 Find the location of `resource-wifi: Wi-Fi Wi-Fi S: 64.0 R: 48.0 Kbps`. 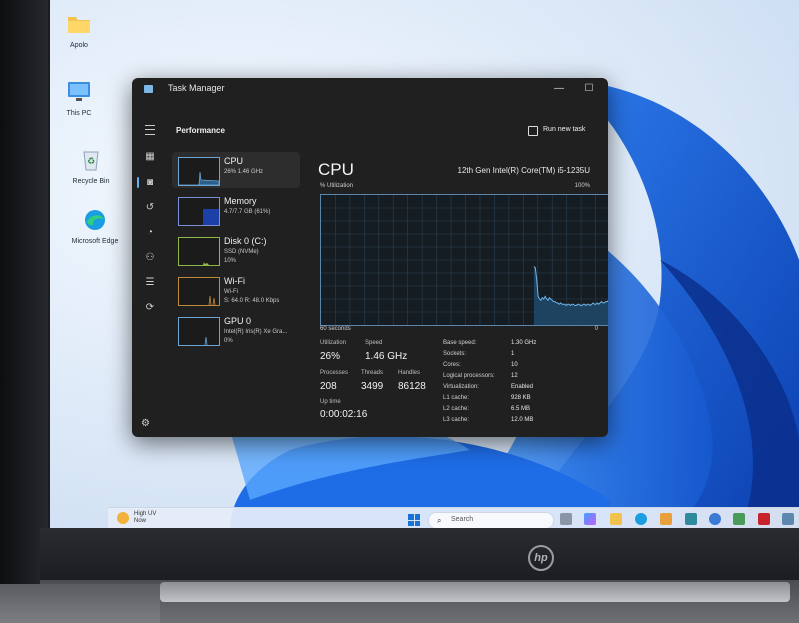

resource-wifi: Wi-Fi Wi-Fi S: 64.0 R: 48.0 Kbps is located at coordinates (236, 290).